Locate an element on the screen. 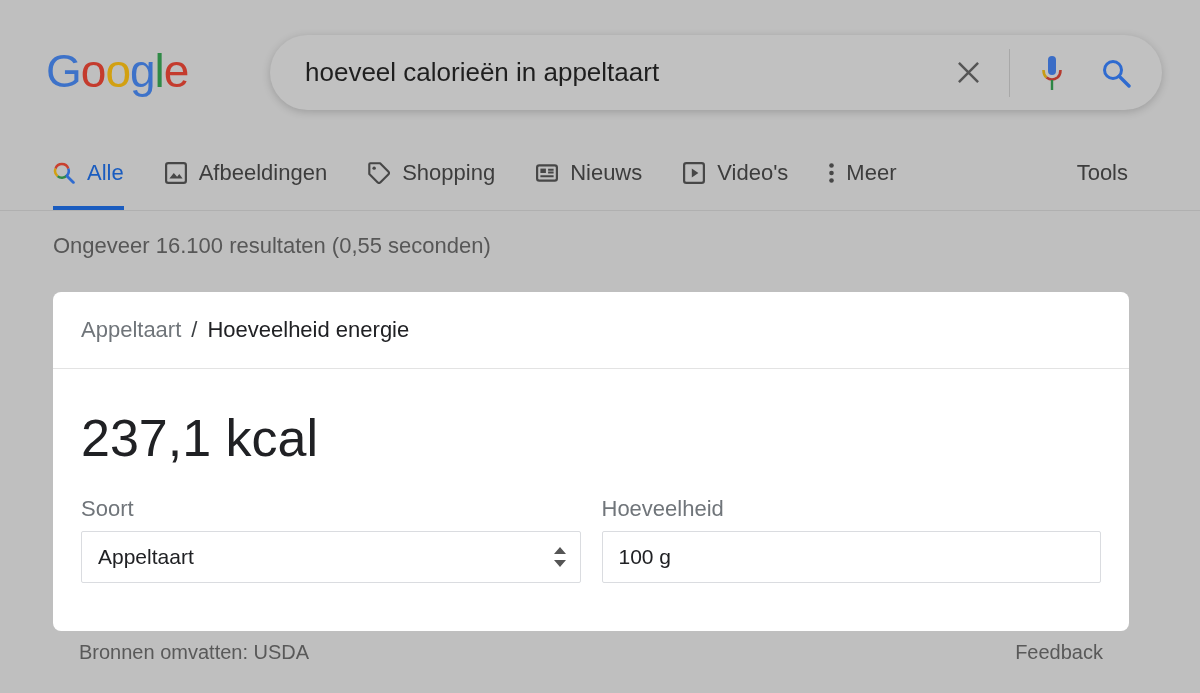 Image resolution: width=1200 pixels, height=693 pixels. image-icon is located at coordinates (175, 173).